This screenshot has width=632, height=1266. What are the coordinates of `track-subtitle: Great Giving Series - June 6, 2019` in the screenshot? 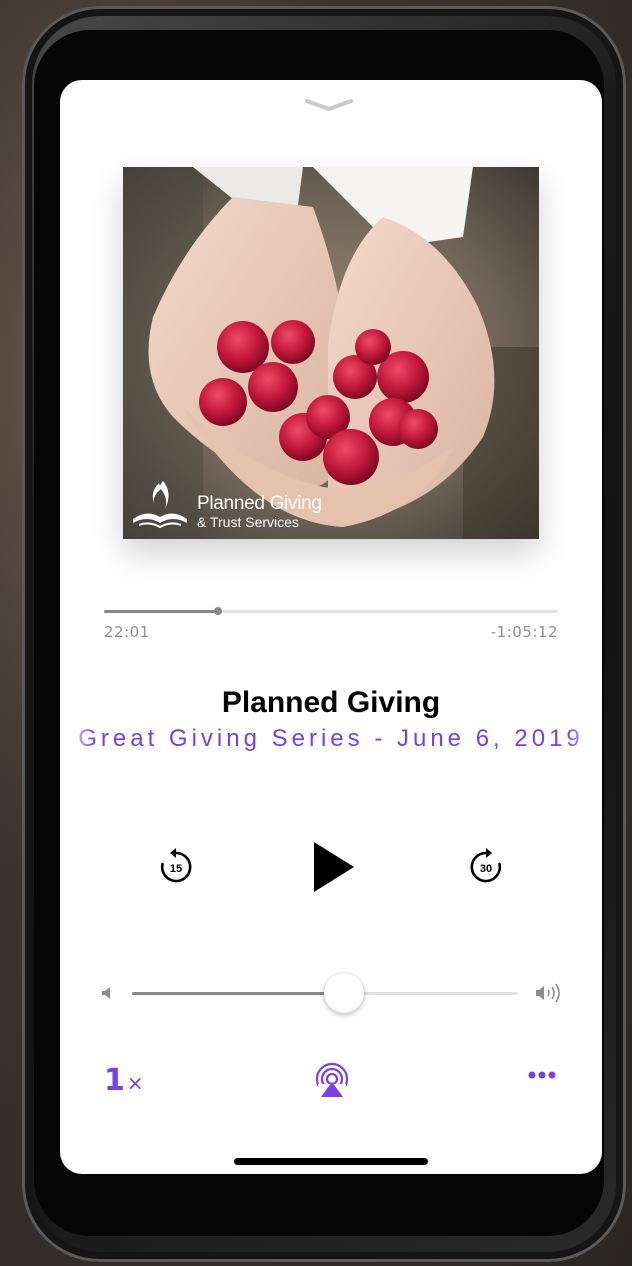 It's located at (331, 738).